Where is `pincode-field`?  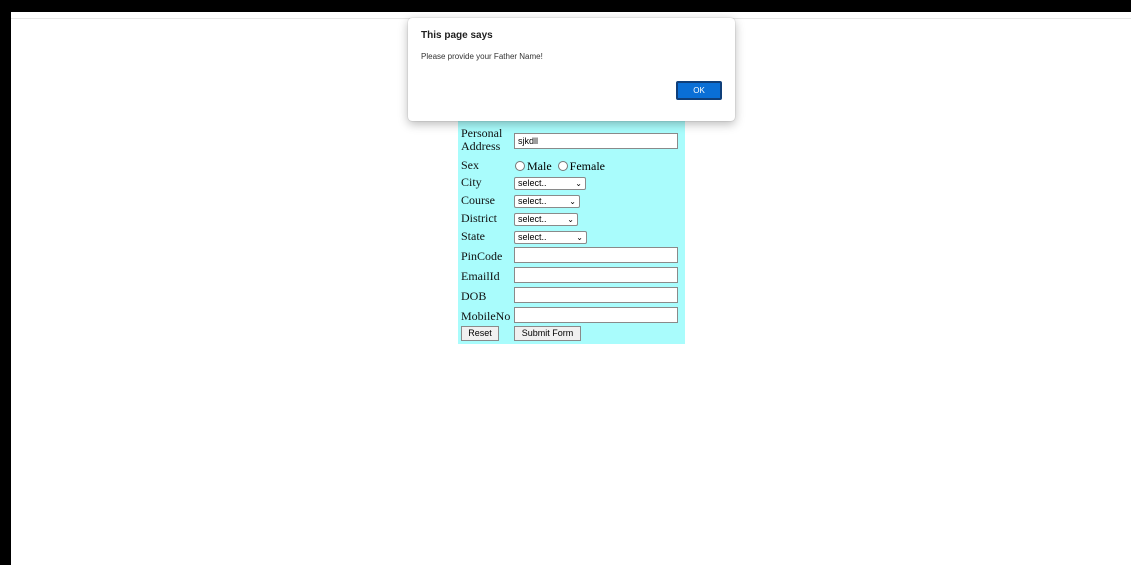 pincode-field is located at coordinates (596, 255).